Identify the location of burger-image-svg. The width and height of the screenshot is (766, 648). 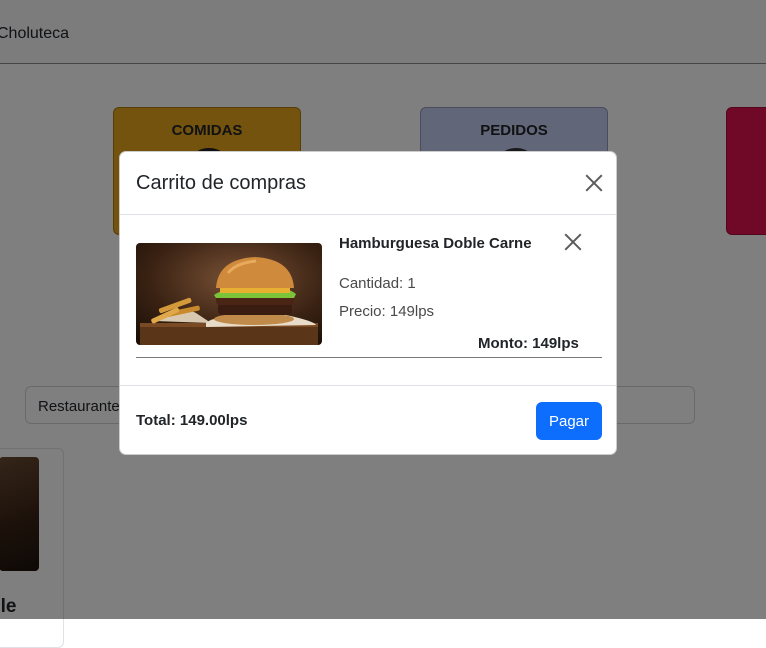
(229, 294).